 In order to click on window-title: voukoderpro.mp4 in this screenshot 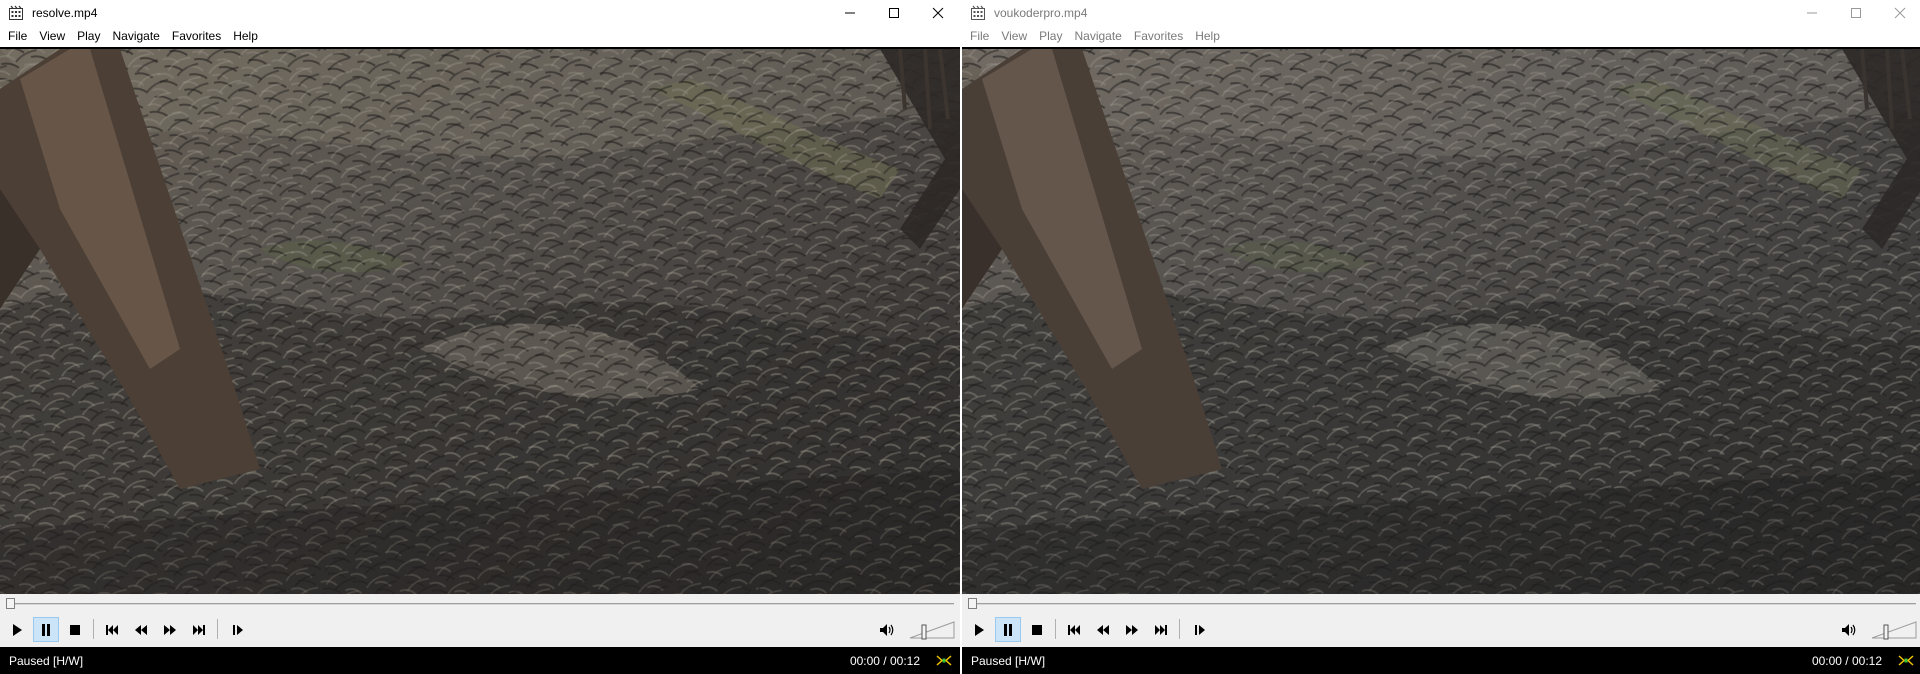, I will do `click(1041, 12)`.